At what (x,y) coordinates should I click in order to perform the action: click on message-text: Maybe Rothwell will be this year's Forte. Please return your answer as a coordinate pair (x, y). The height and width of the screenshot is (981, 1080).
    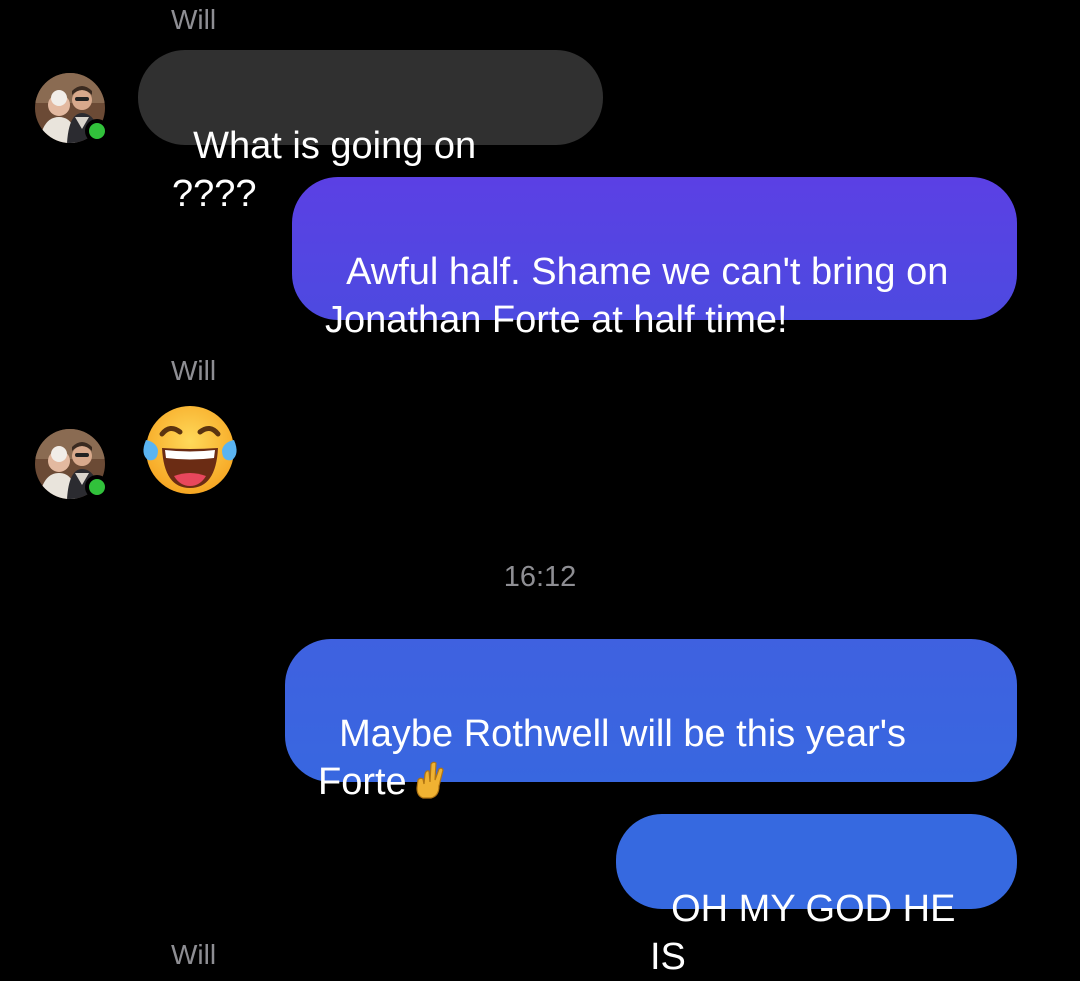
    Looking at the image, I should click on (617, 758).